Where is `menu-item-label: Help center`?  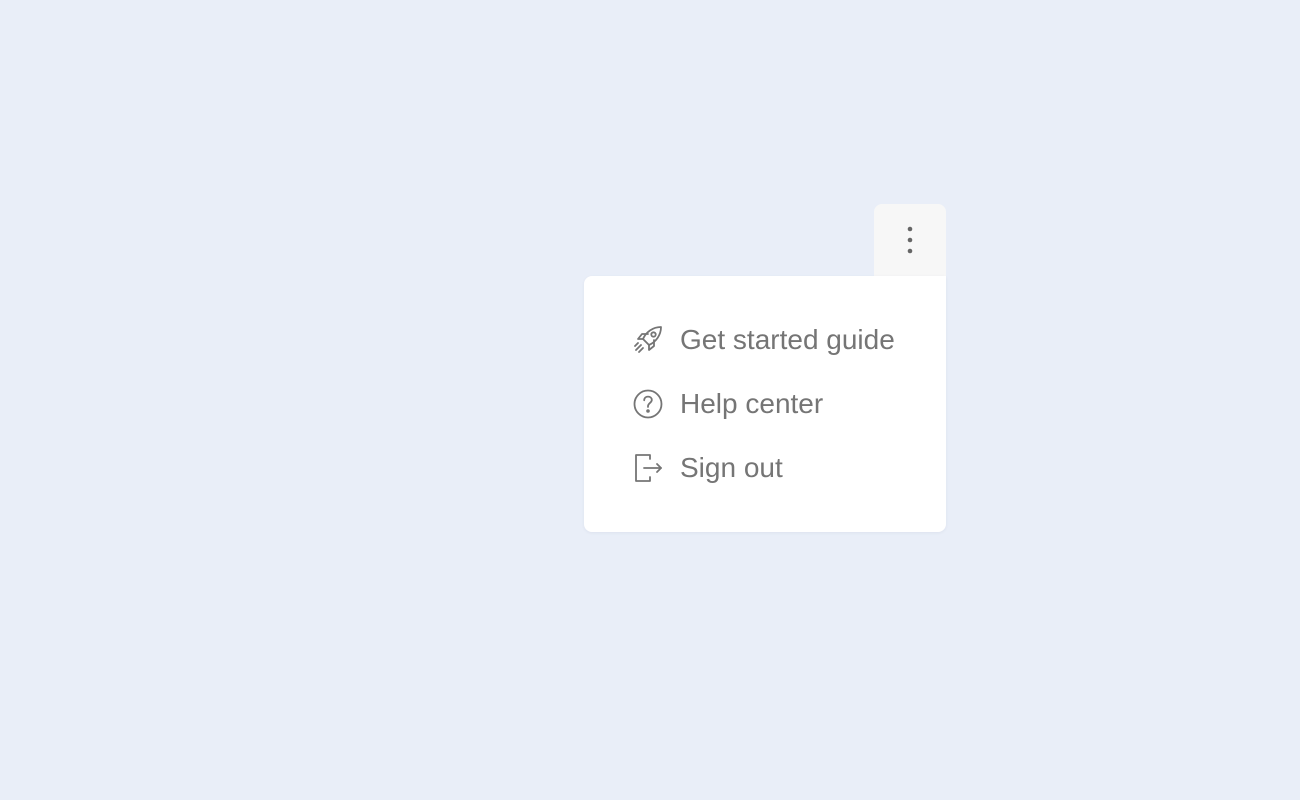
menu-item-label: Help center is located at coordinates (752, 403).